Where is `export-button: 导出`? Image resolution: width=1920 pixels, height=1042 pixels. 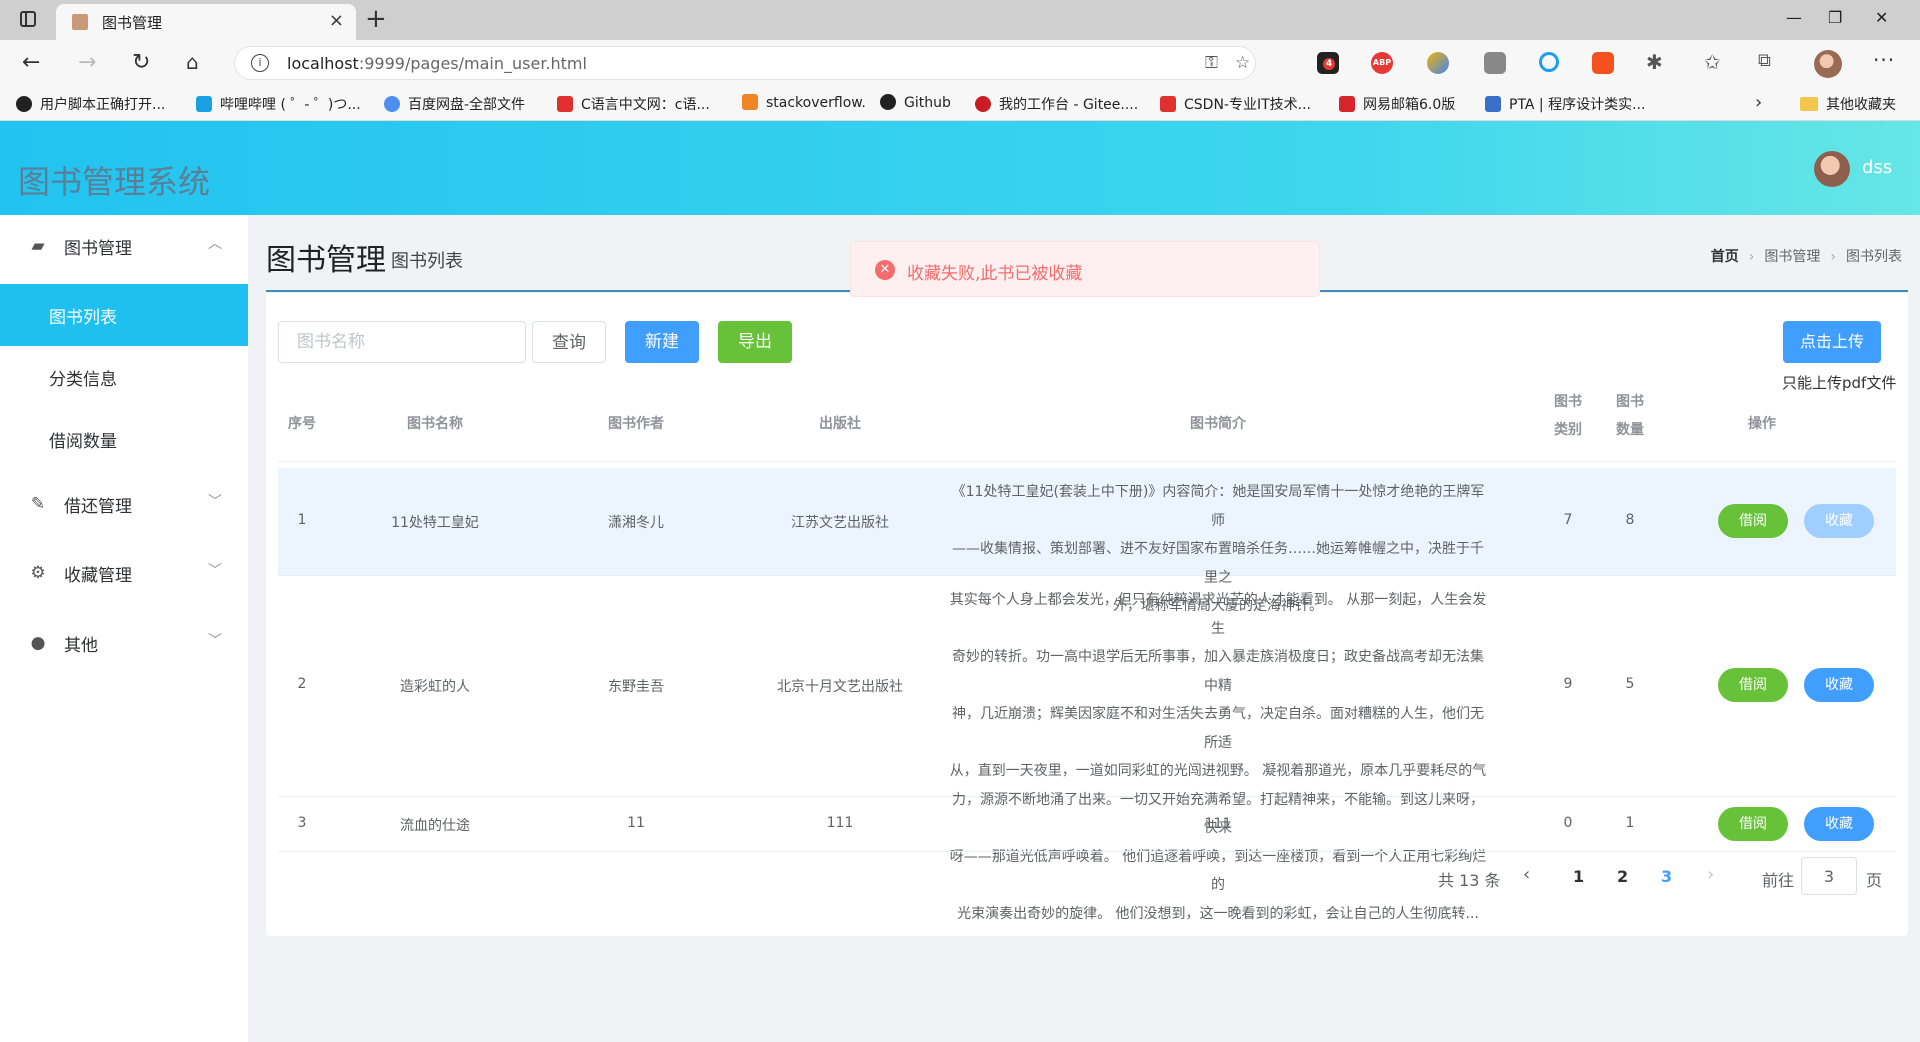
export-button: 导出 is located at coordinates (755, 342).